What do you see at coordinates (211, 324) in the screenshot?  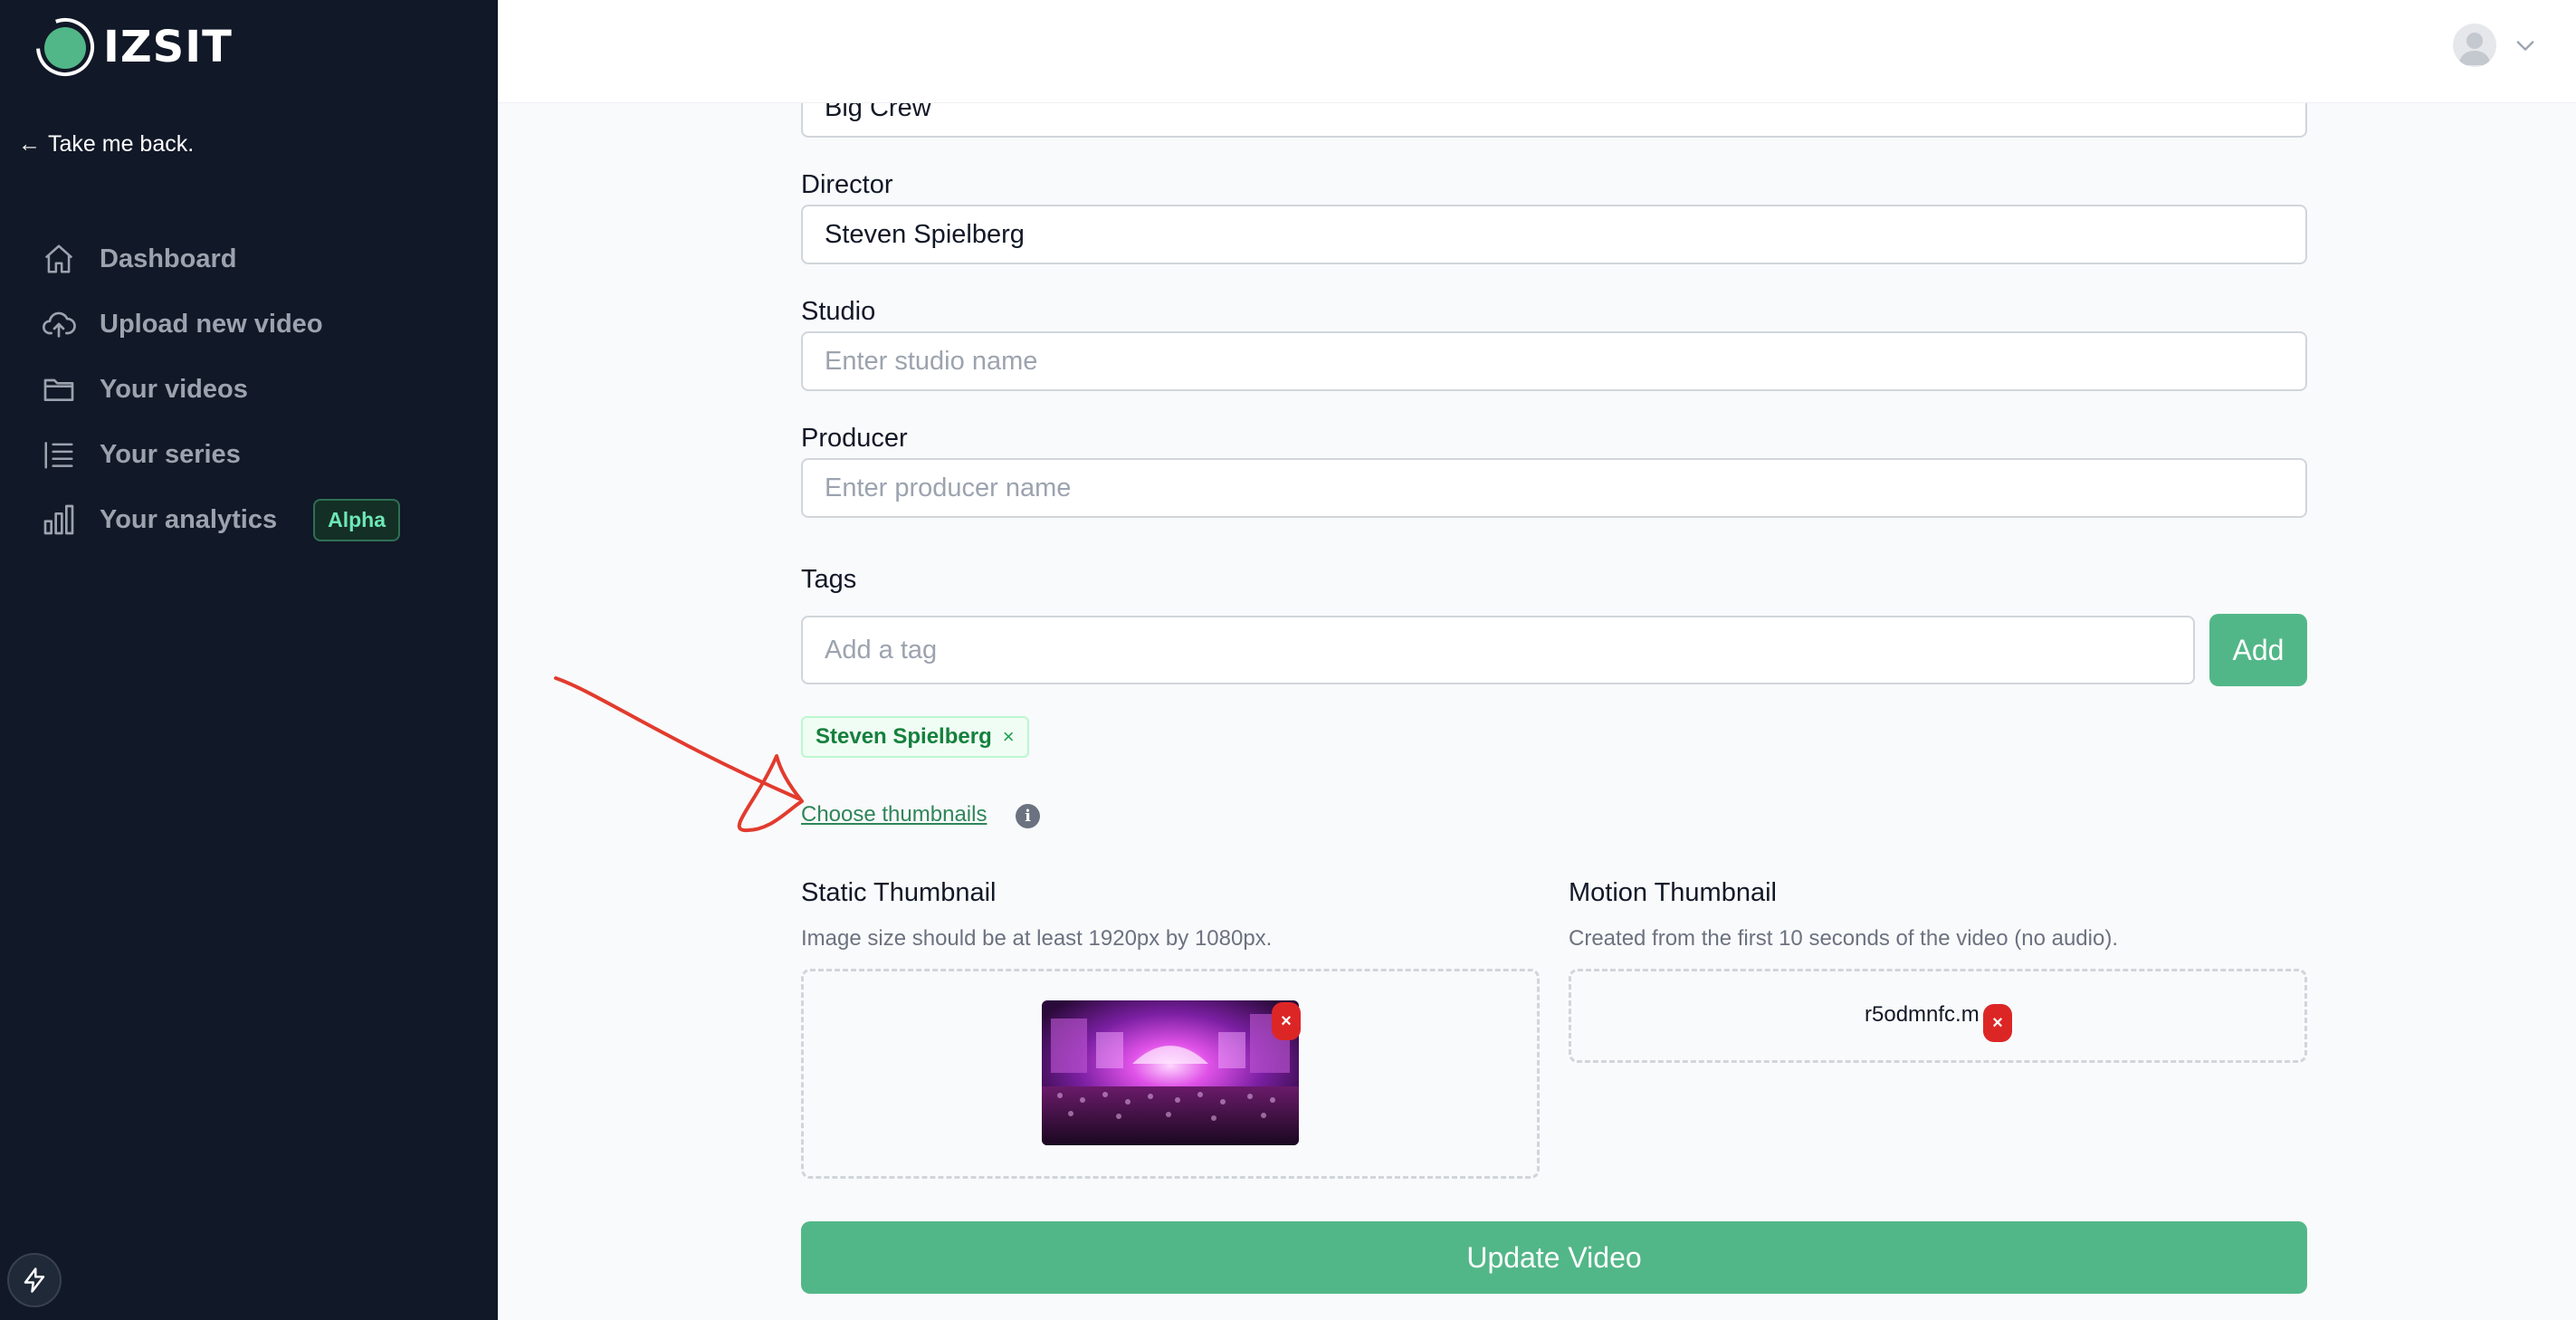 I see `sidebar-item-label: Upload new video` at bounding box center [211, 324].